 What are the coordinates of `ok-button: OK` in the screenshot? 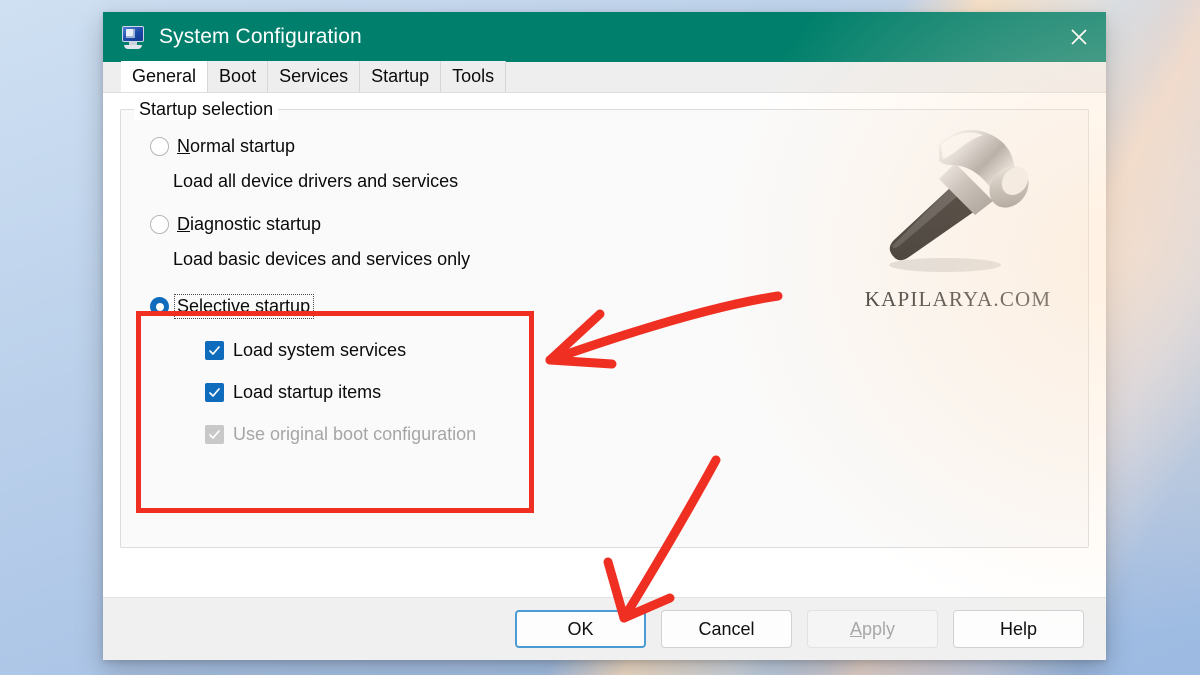 It's located at (580, 629).